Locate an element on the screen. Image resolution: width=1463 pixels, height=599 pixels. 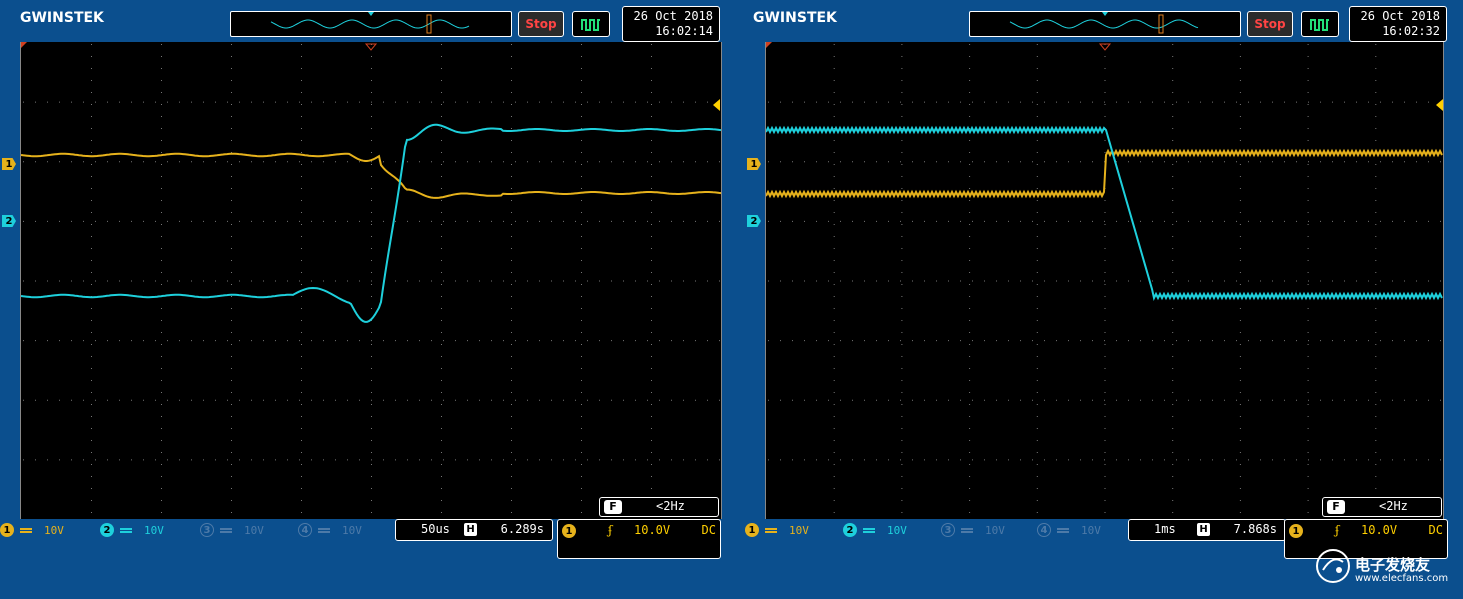
horizontal-position-value: 7.868s is located at coordinates (1255, 529).